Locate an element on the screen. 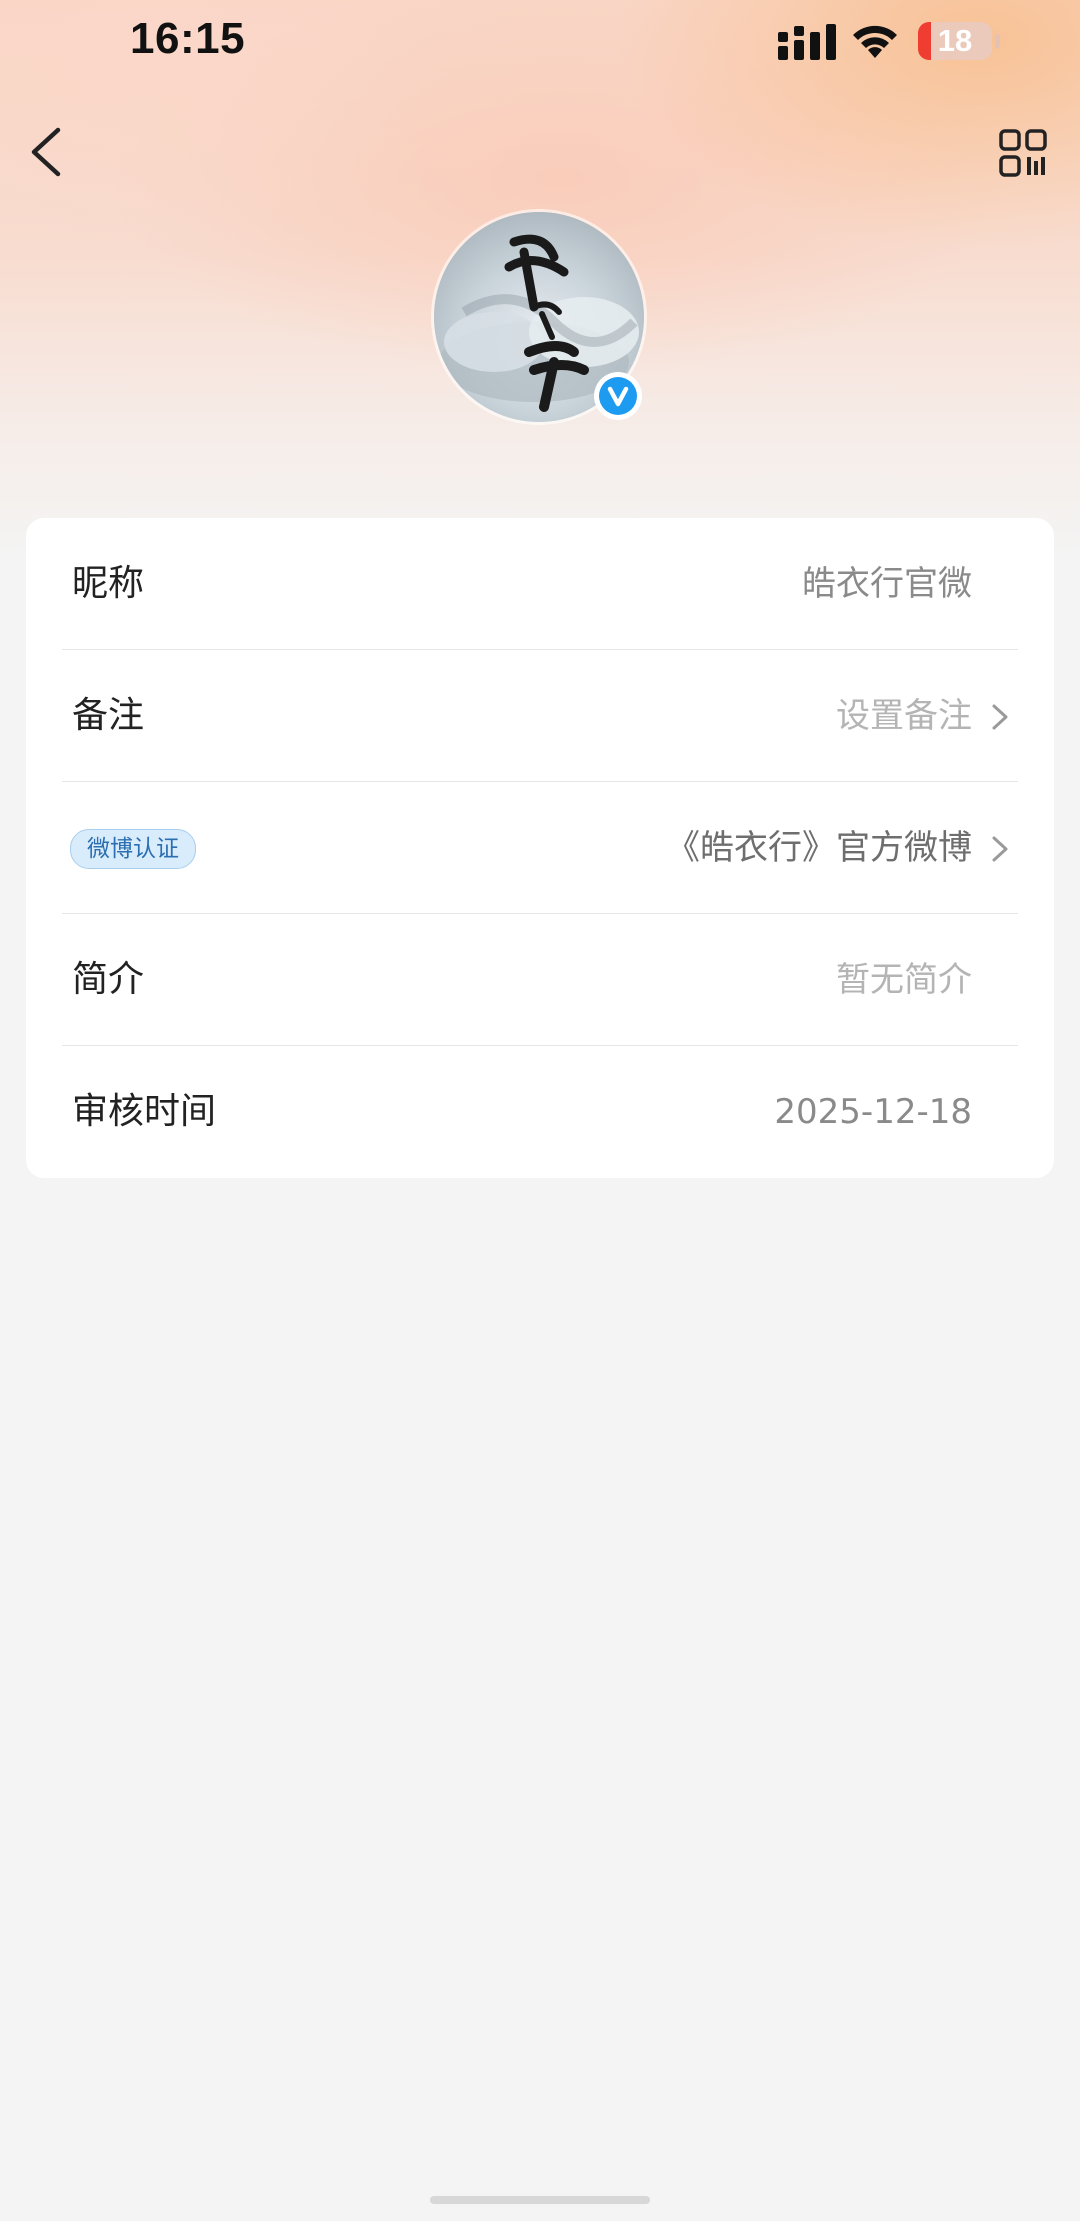 This screenshot has width=1080, height=2221. review-time-label: 审核时间 is located at coordinates (144, 1111).